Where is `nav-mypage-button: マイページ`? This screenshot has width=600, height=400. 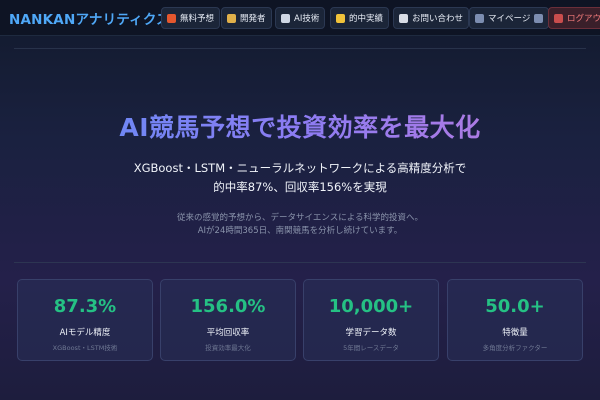 nav-mypage-button: マイページ is located at coordinates (509, 18).